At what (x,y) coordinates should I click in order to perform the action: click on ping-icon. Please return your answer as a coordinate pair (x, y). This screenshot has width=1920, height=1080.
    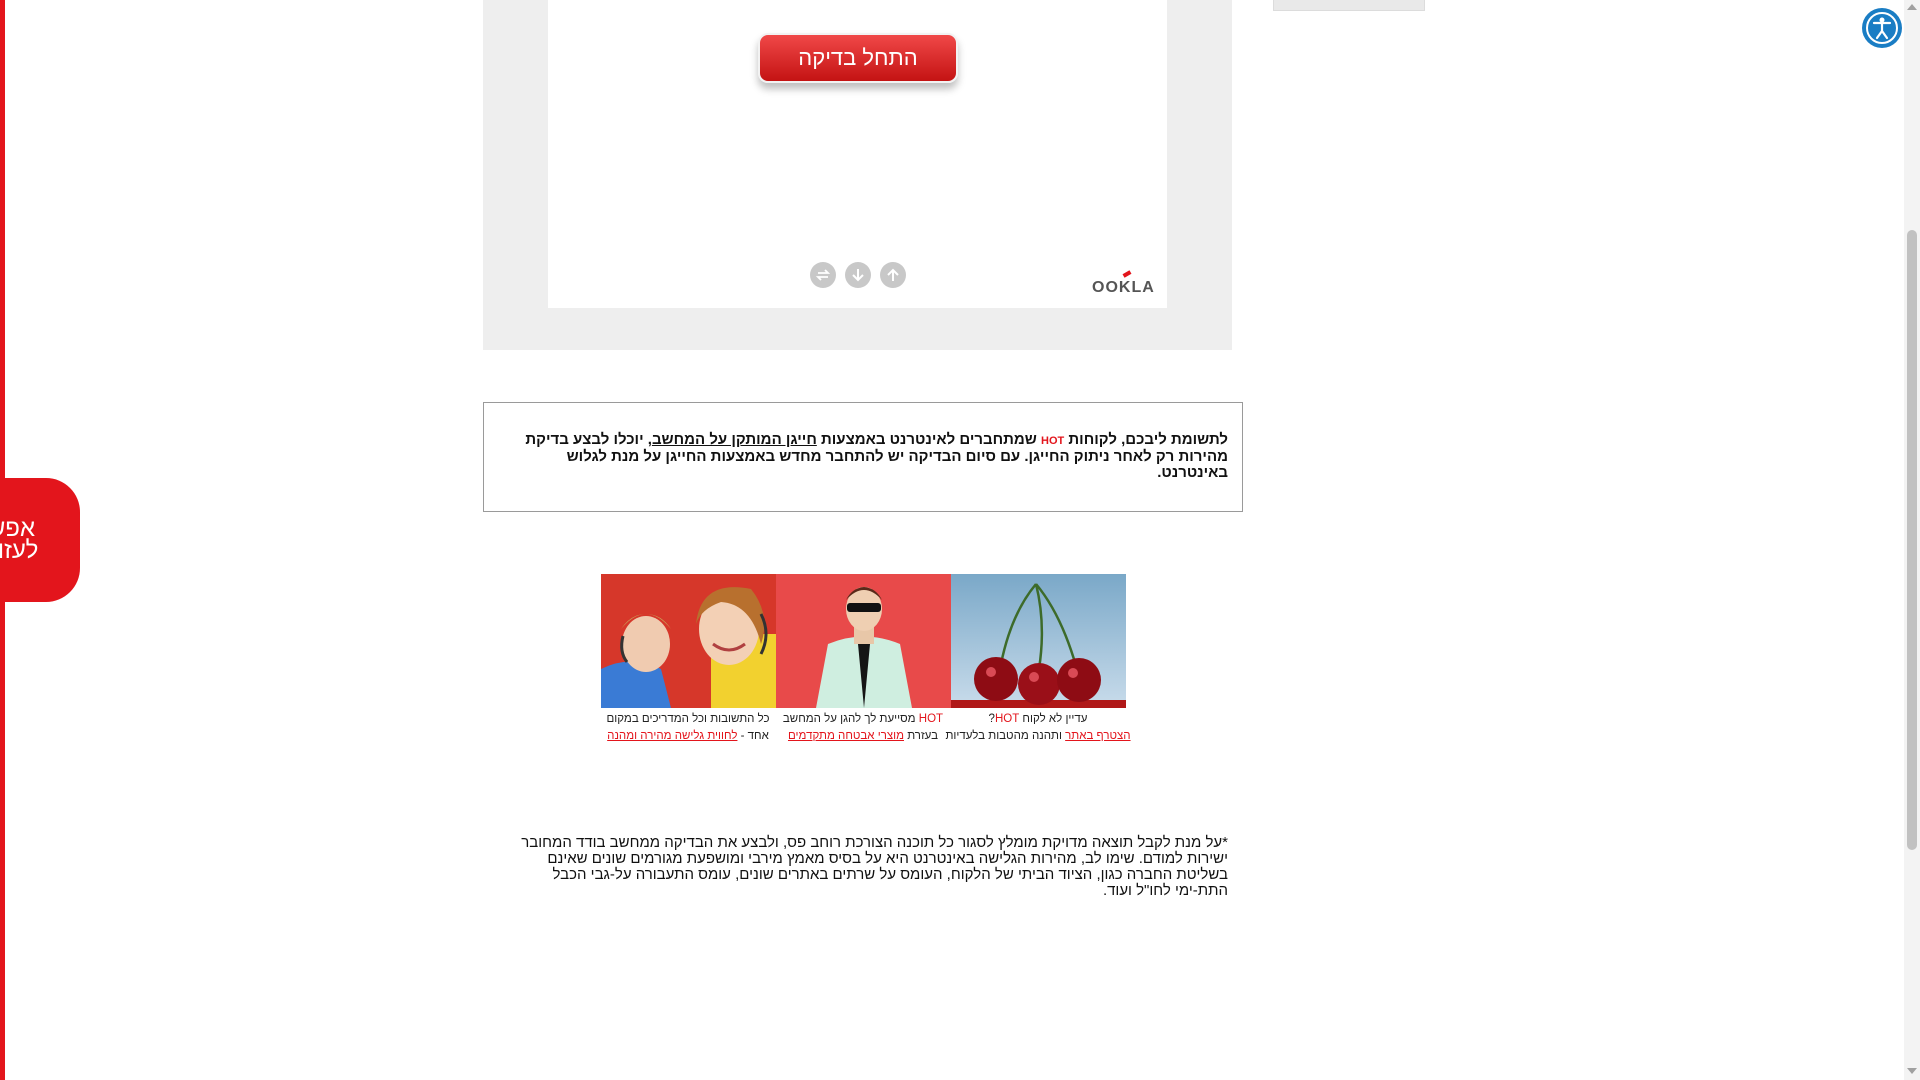
    Looking at the image, I should click on (823, 275).